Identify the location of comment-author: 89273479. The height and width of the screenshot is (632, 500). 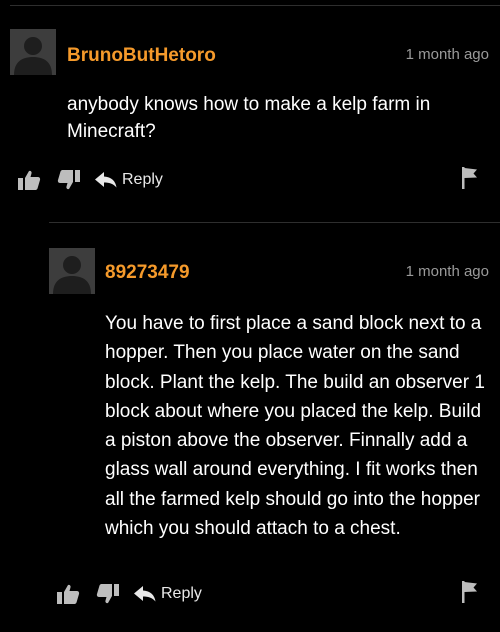
(147, 273).